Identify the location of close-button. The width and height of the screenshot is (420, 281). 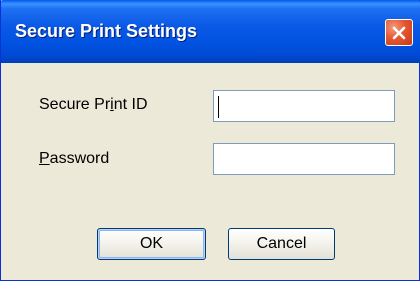
(399, 32).